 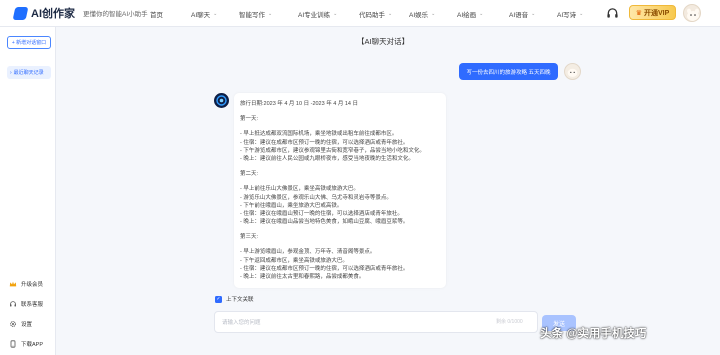 I want to click on brand-slogan: 更懂你的智能AI小助手, so click(x=115, y=14).